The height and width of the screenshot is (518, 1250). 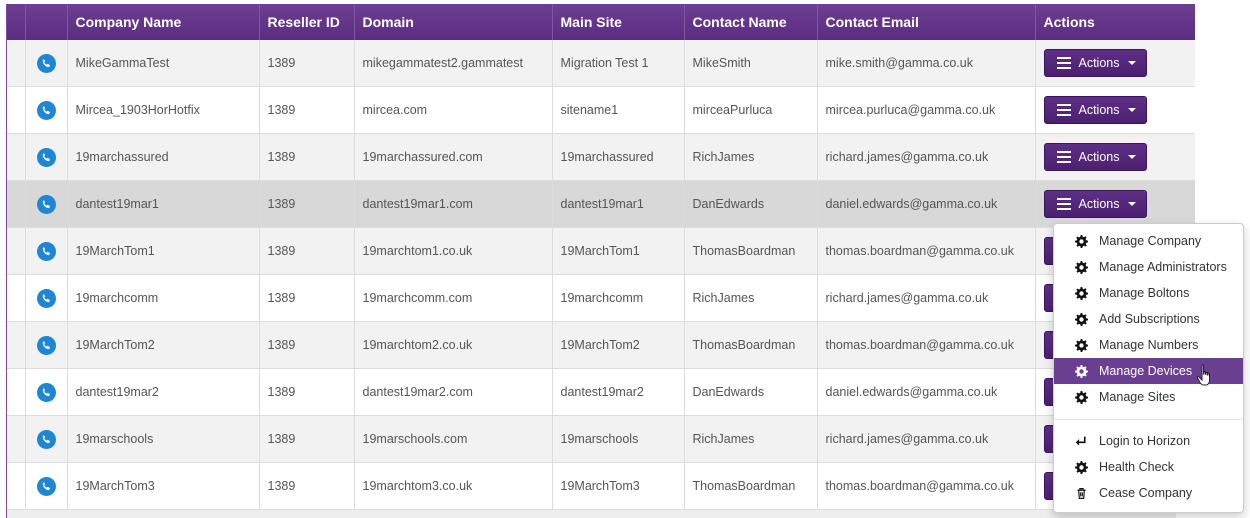 What do you see at coordinates (618, 157) in the screenshot?
I see `main-site-cell: 19marchassured` at bounding box center [618, 157].